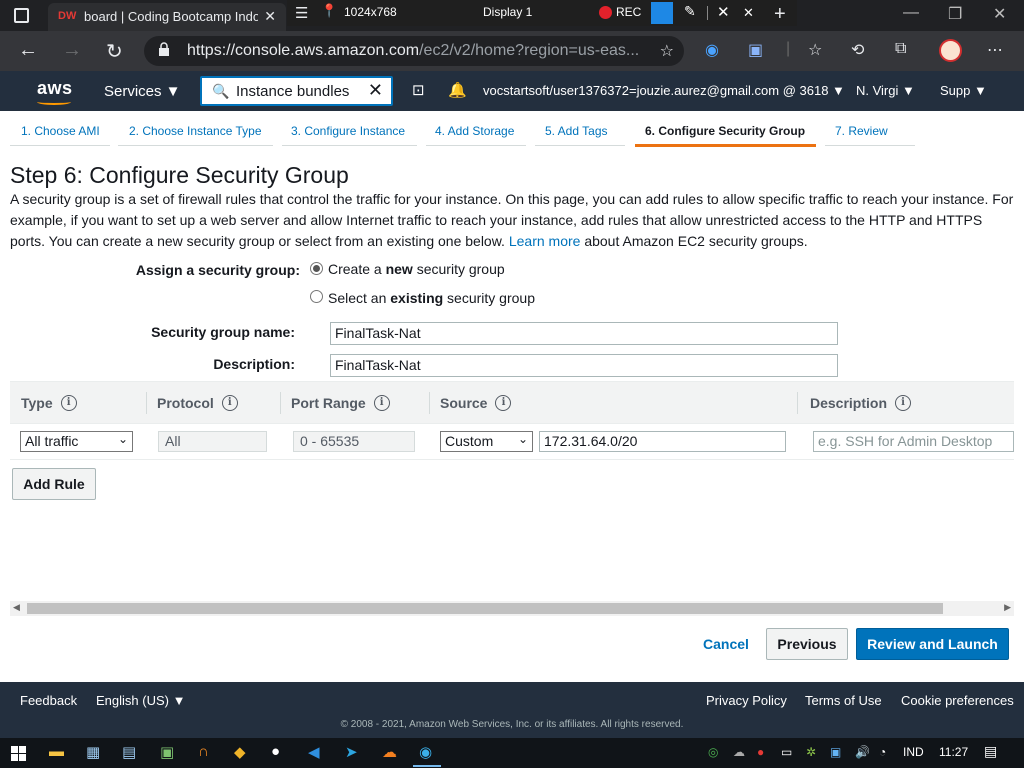 This screenshot has width=1024, height=768. What do you see at coordinates (142, 91) in the screenshot?
I see `services-menu: Services ▼` at bounding box center [142, 91].